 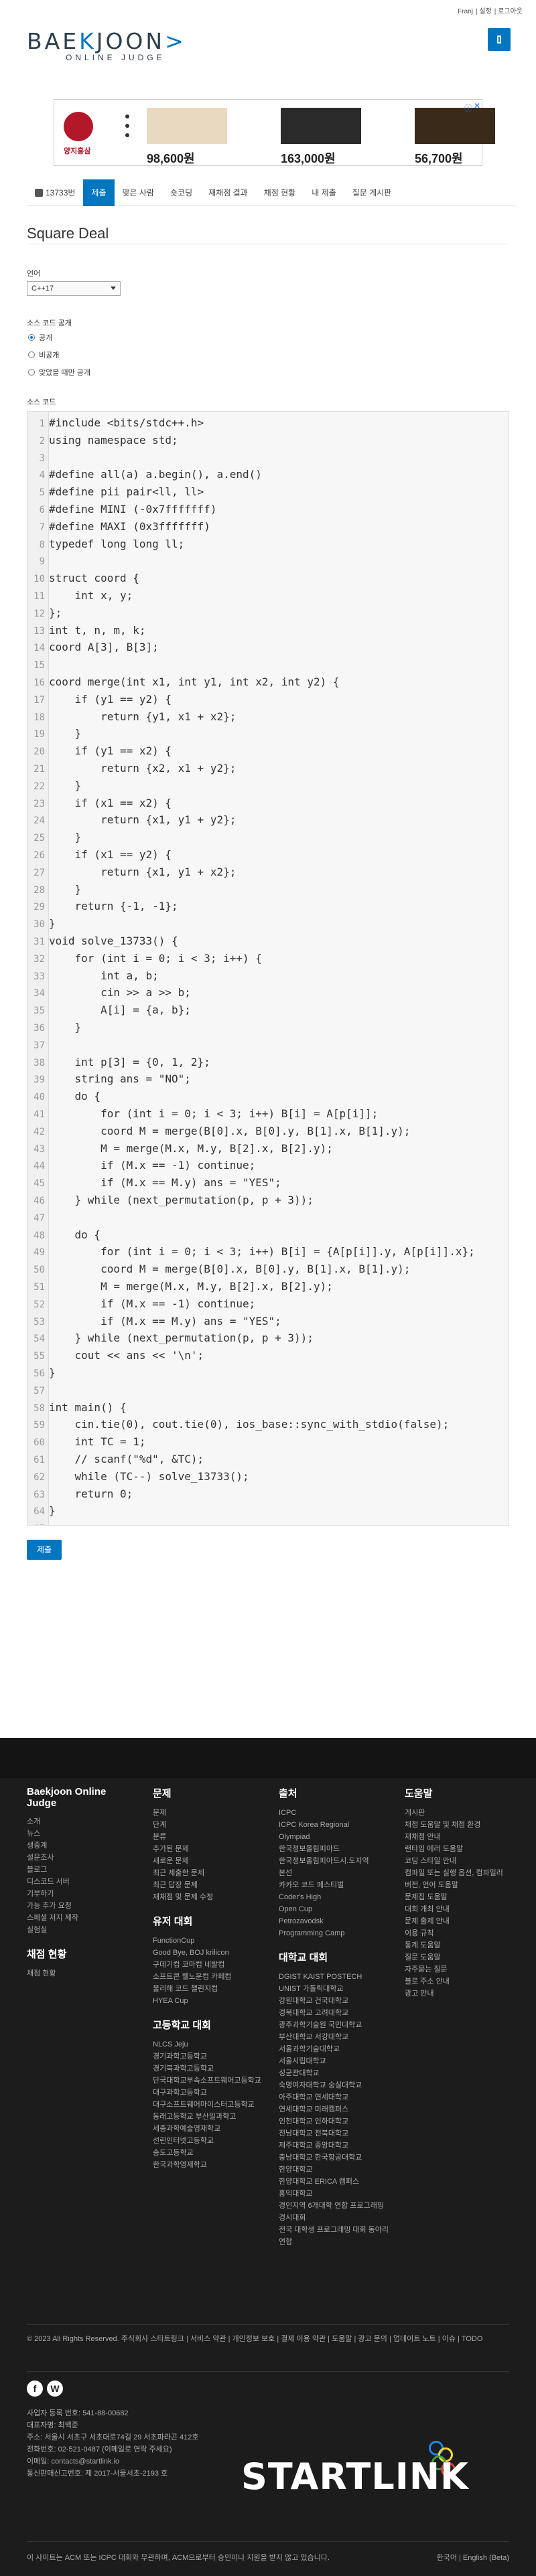 I want to click on footer-link: Petrozavodsk, so click(x=336, y=1921).